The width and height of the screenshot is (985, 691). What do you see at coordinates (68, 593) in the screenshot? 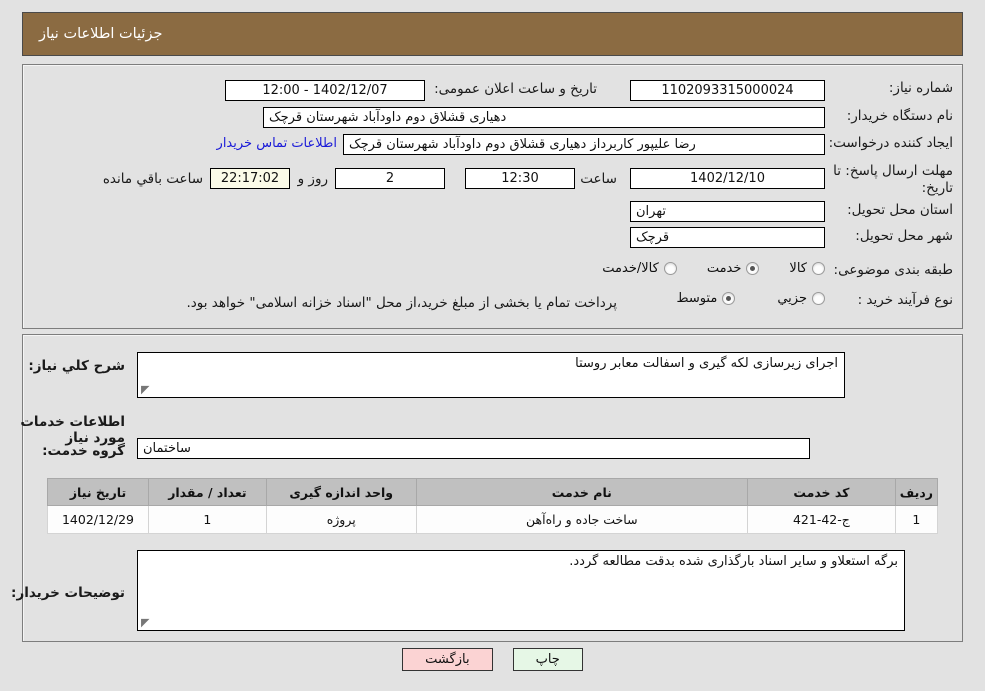
I see `buyer-notes-label: توضیحات خریدار:` at bounding box center [68, 593].